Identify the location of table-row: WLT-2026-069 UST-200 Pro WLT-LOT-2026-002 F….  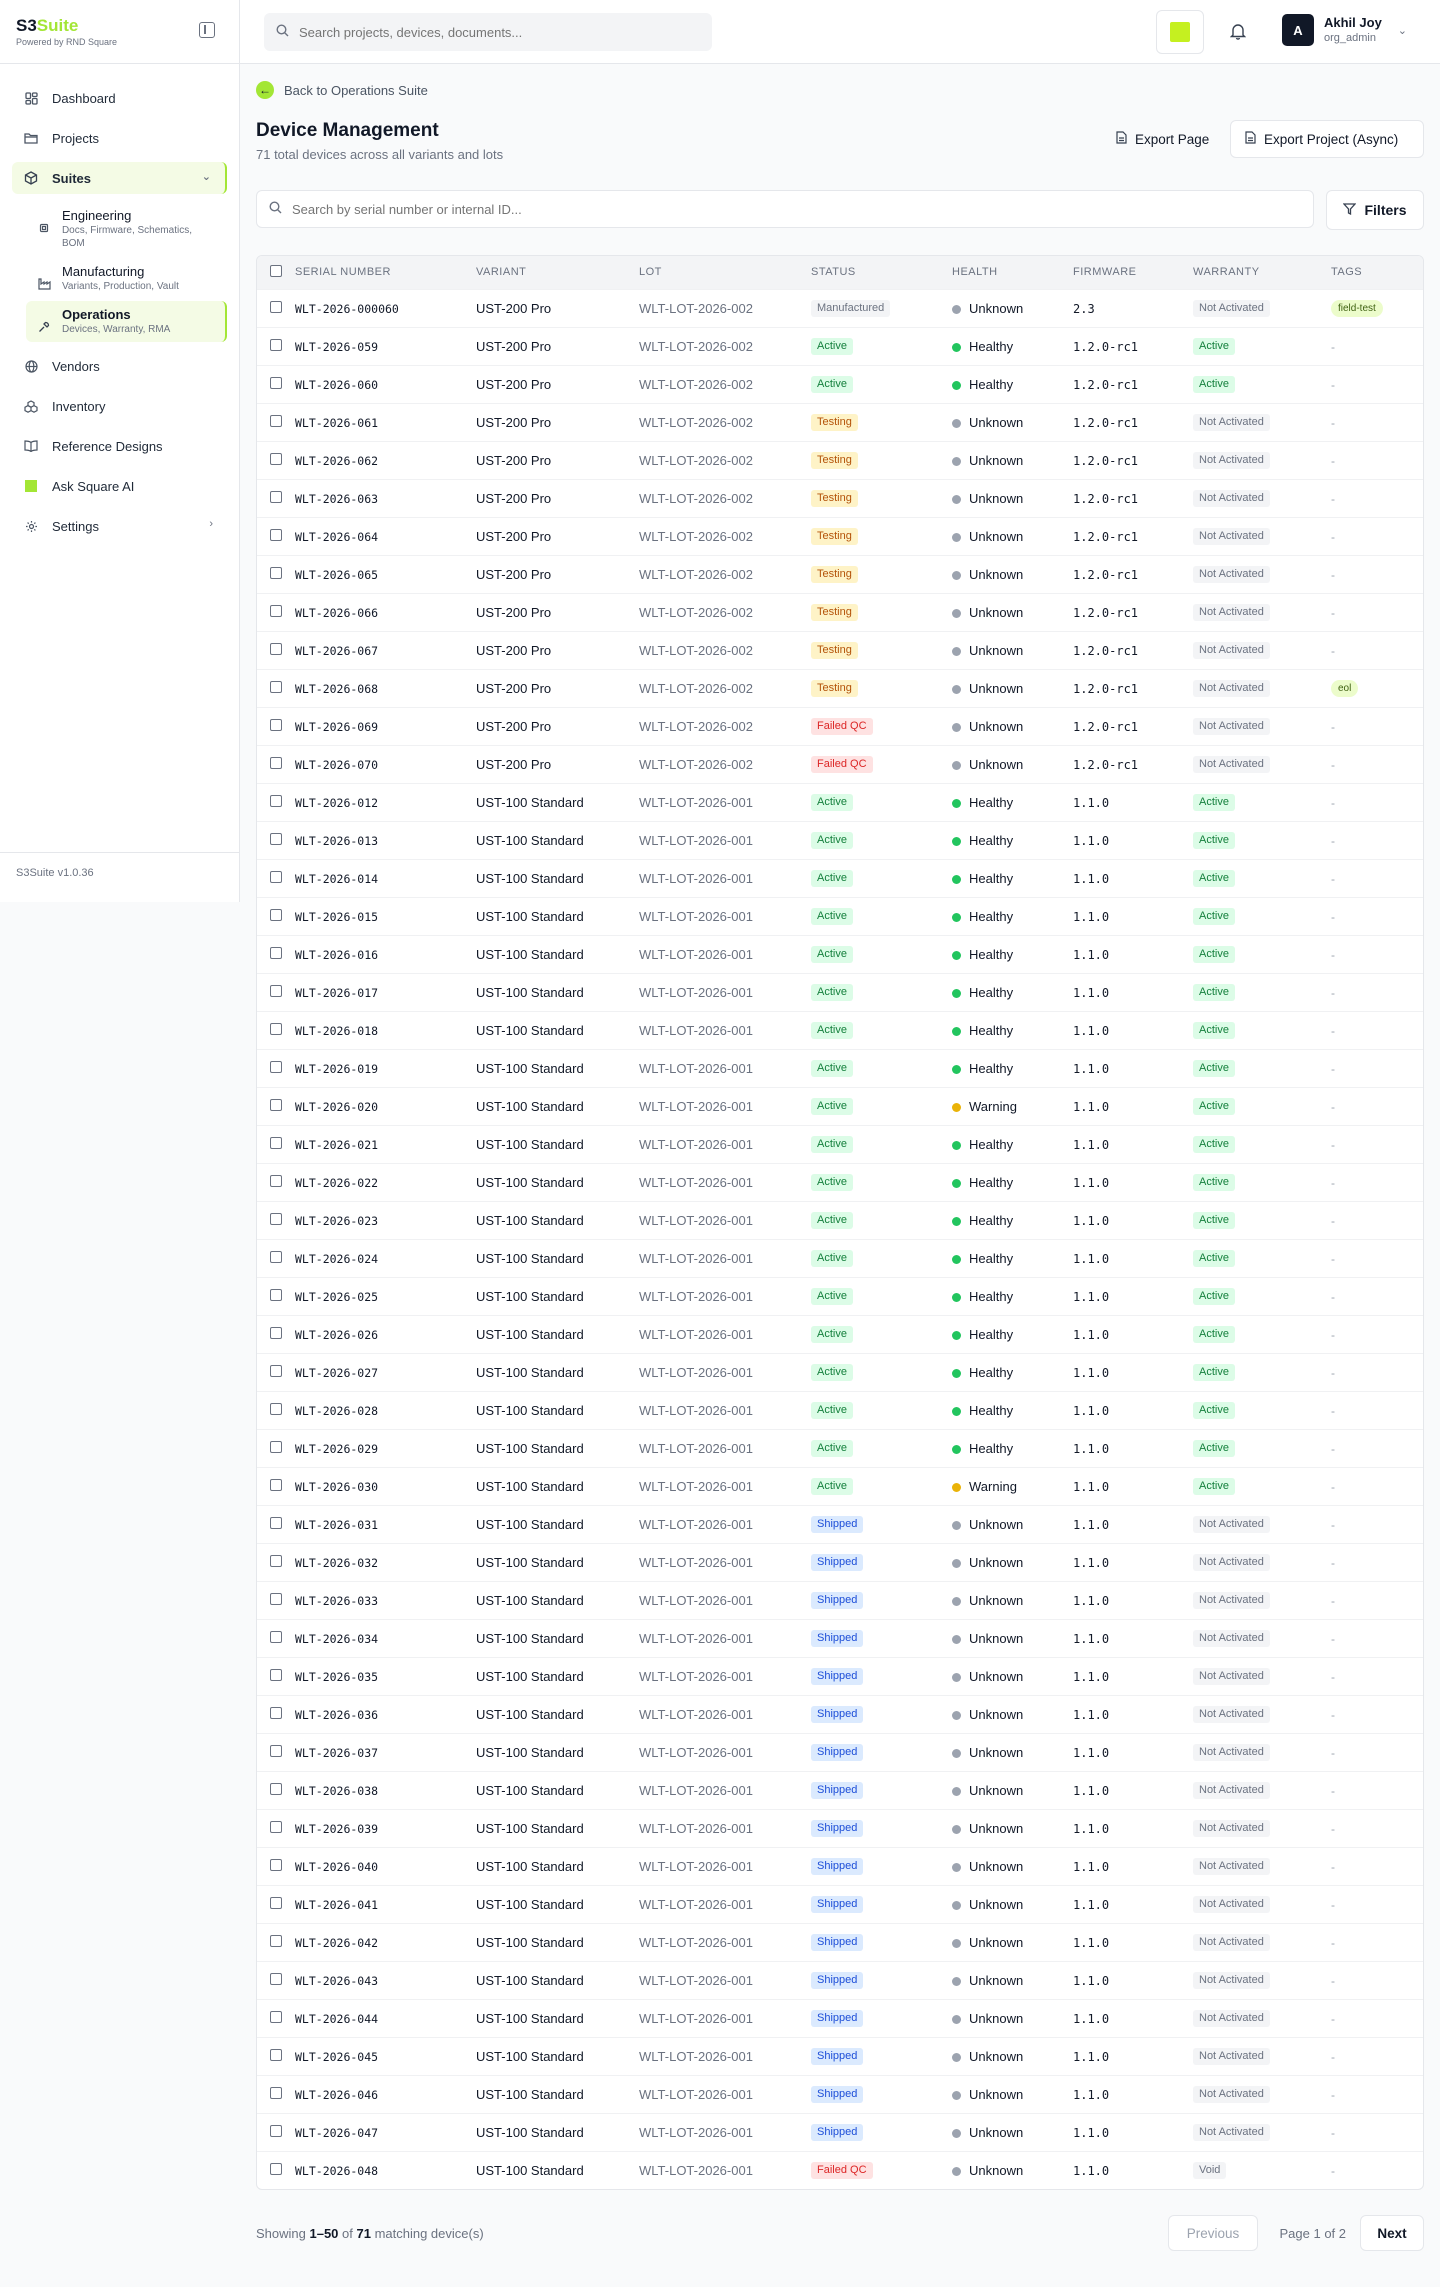
(840, 725).